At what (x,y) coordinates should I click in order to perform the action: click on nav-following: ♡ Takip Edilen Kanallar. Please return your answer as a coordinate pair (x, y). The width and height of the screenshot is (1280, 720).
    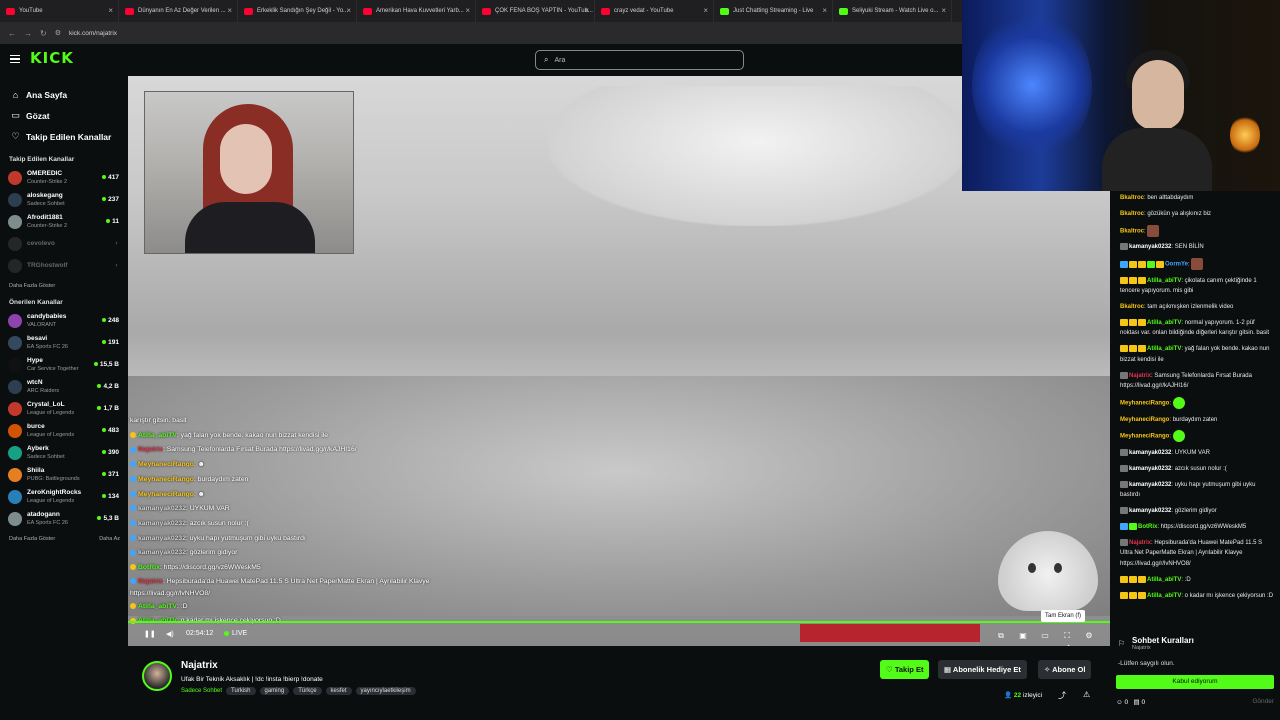
    Looking at the image, I should click on (64, 136).